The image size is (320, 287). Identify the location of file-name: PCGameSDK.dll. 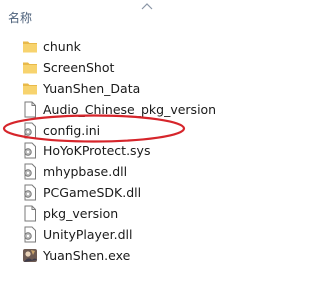
(92, 193).